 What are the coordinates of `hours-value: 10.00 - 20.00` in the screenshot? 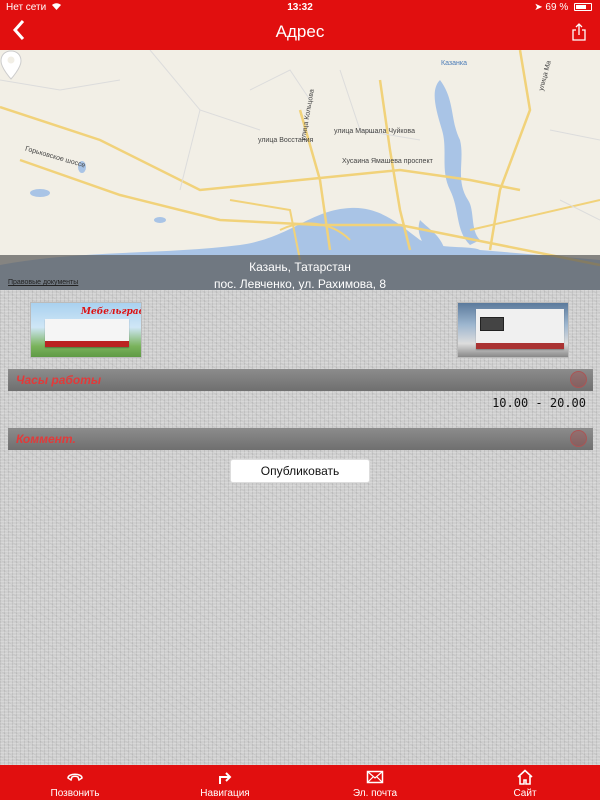 It's located at (539, 403).